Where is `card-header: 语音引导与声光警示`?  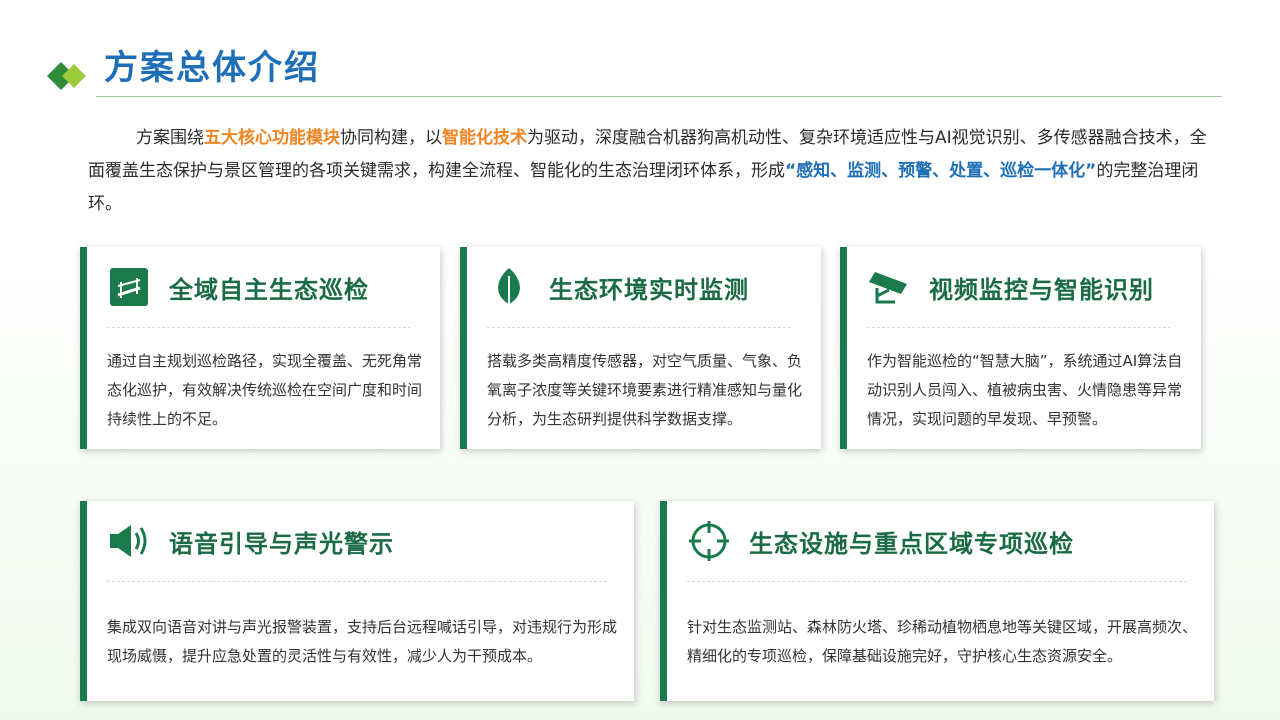
card-header: 语音引导与声光警示 is located at coordinates (250, 541).